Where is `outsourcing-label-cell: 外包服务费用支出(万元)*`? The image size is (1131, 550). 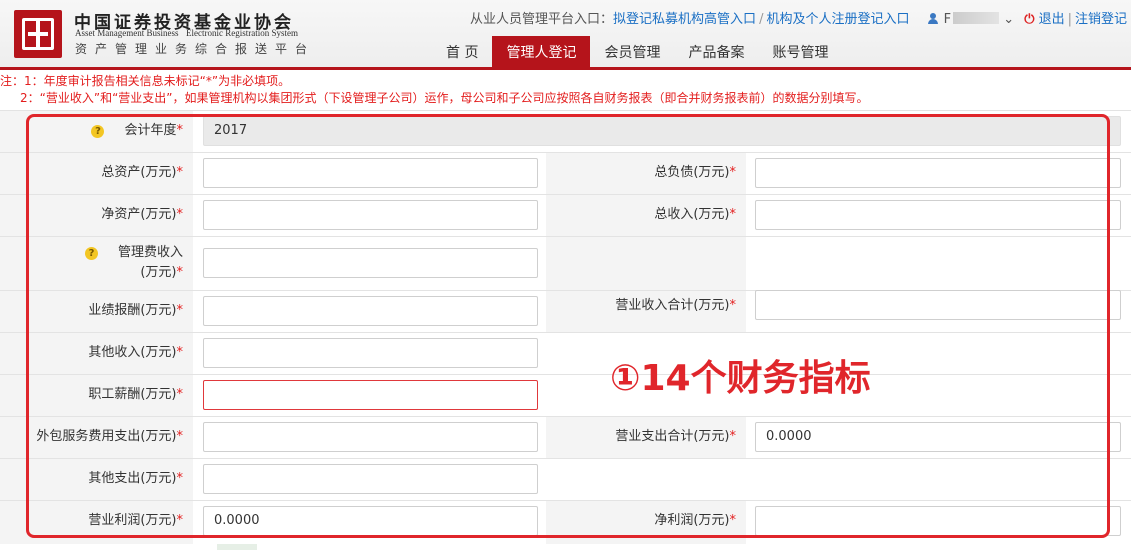 outsourcing-label-cell: 外包服务费用支出(万元)* is located at coordinates (96, 437).